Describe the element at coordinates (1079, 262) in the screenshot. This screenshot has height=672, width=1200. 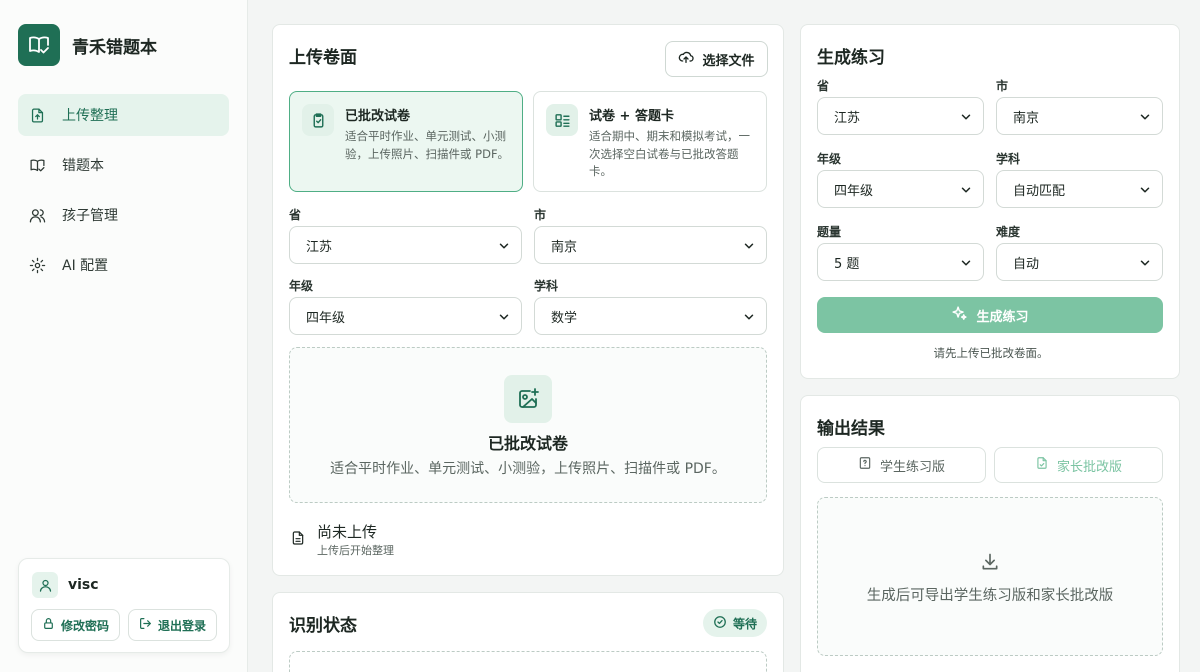
I see `practice-difficulty-select: 自动` at that location.